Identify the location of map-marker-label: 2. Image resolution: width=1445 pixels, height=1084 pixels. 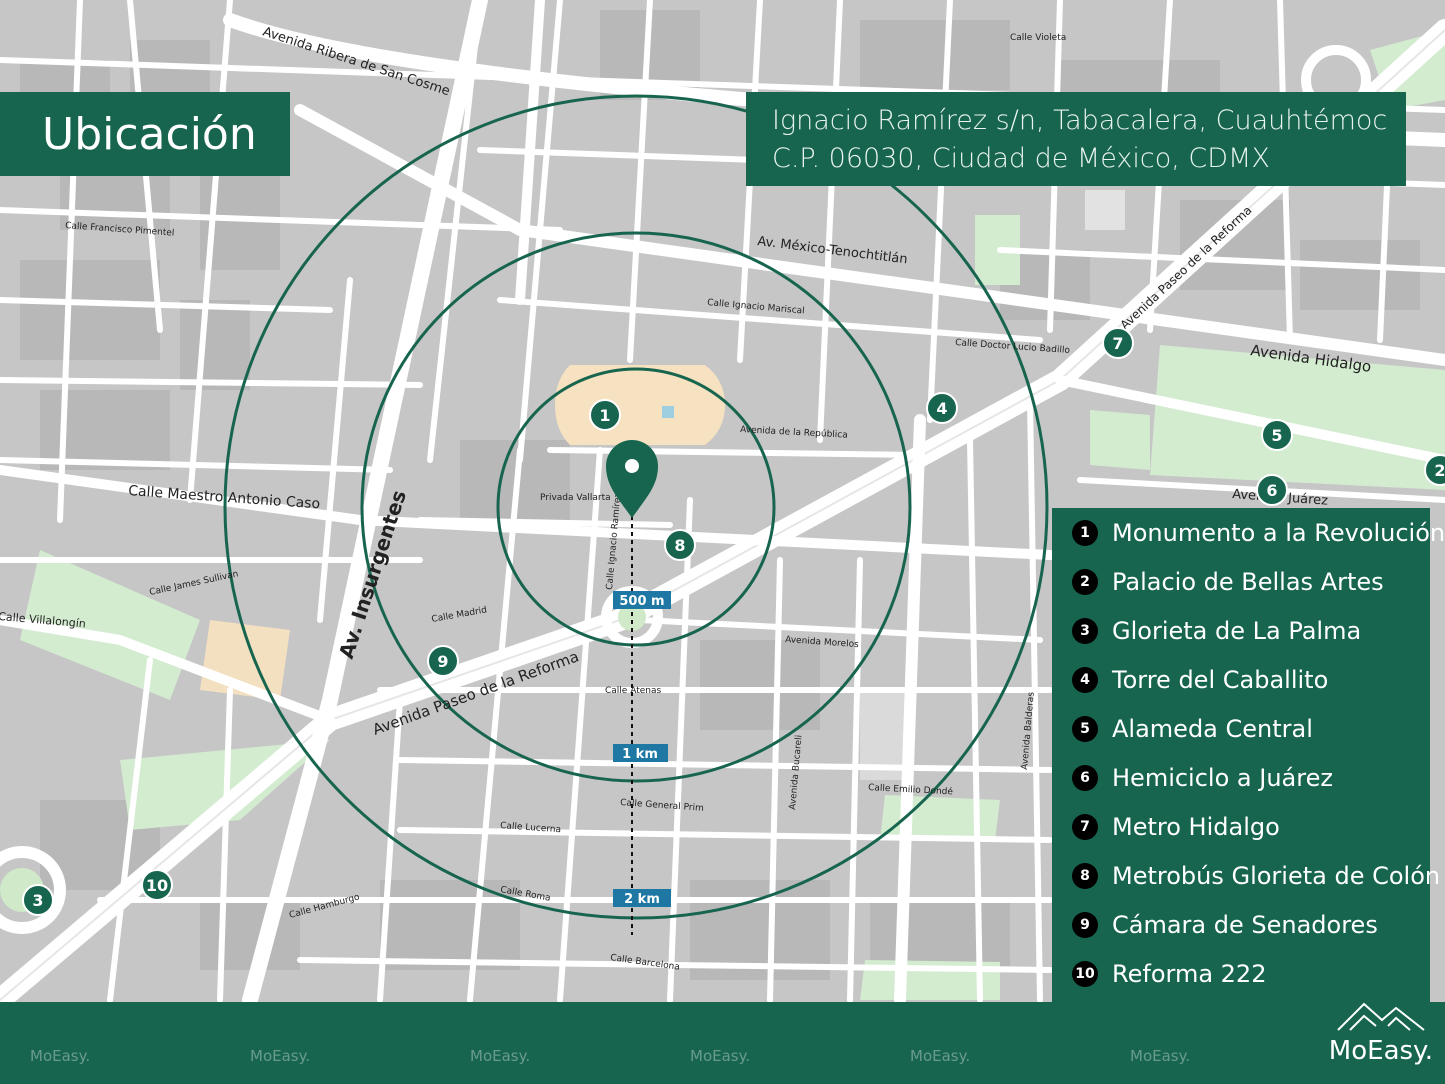
(1439, 470).